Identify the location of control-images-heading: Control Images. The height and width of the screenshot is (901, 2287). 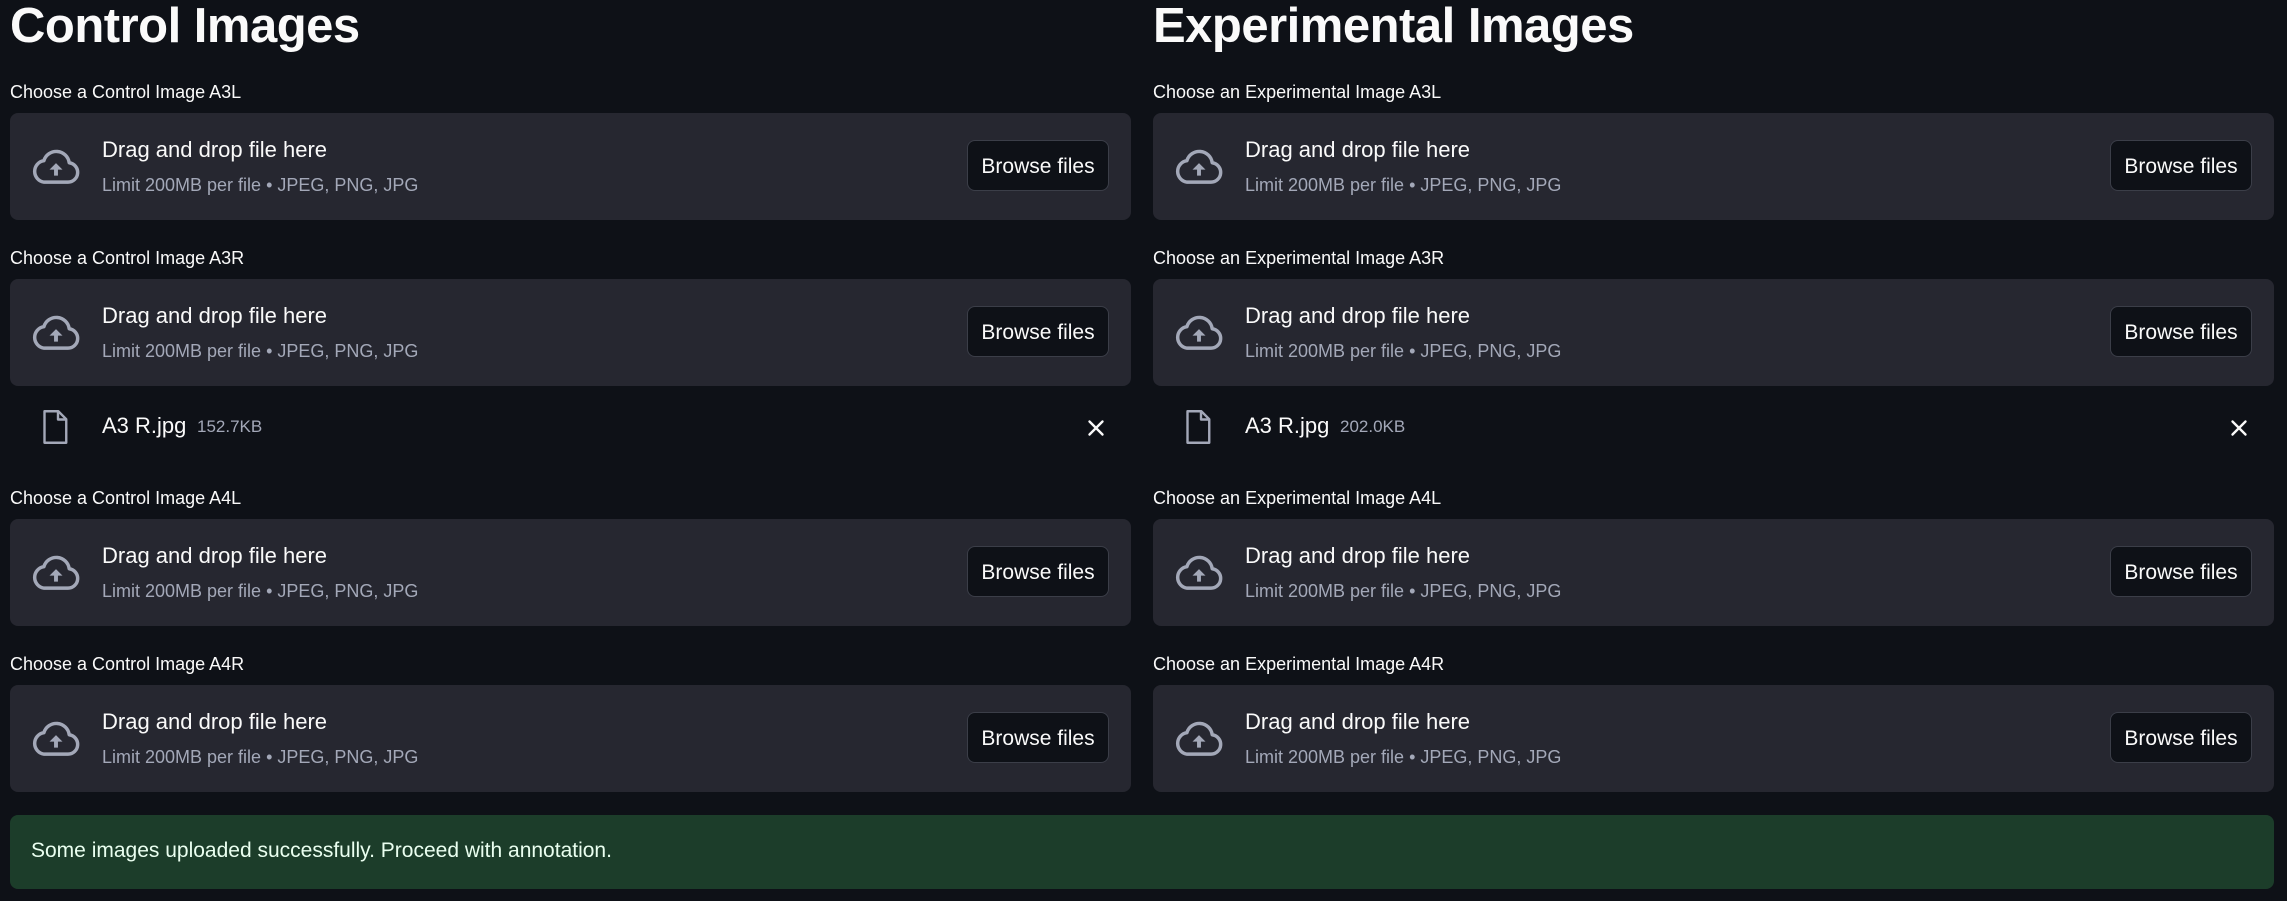
(185, 26).